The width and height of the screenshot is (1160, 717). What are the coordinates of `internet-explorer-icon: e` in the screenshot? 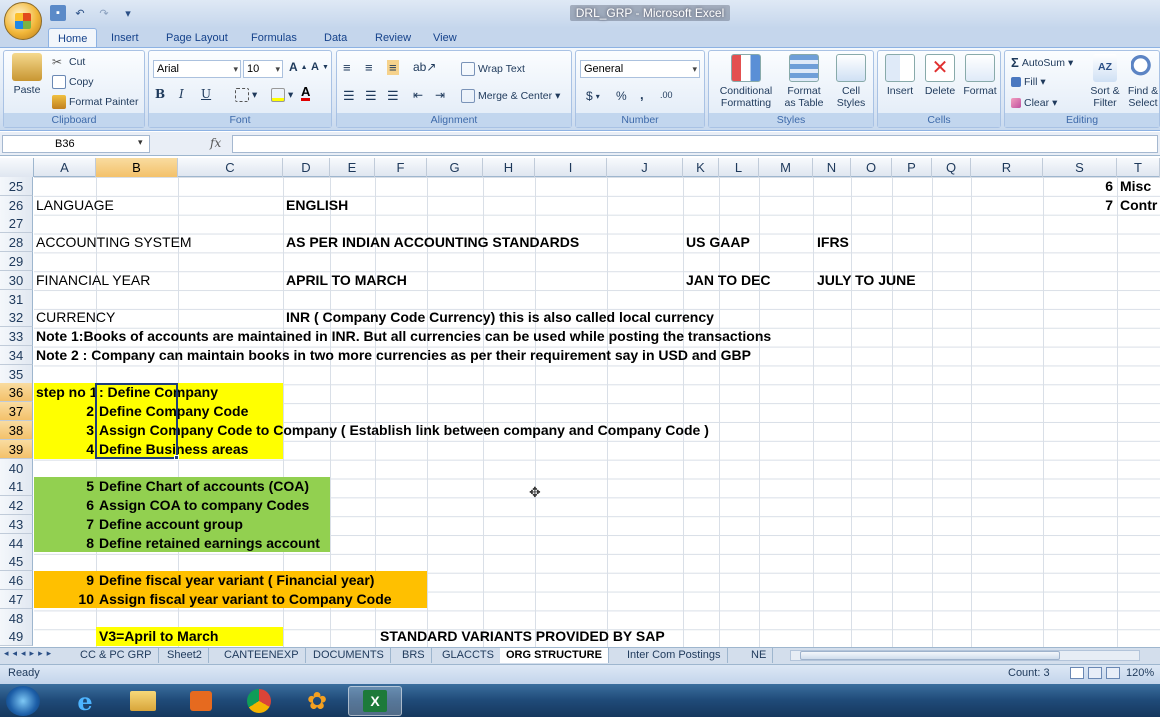 It's located at (85, 701).